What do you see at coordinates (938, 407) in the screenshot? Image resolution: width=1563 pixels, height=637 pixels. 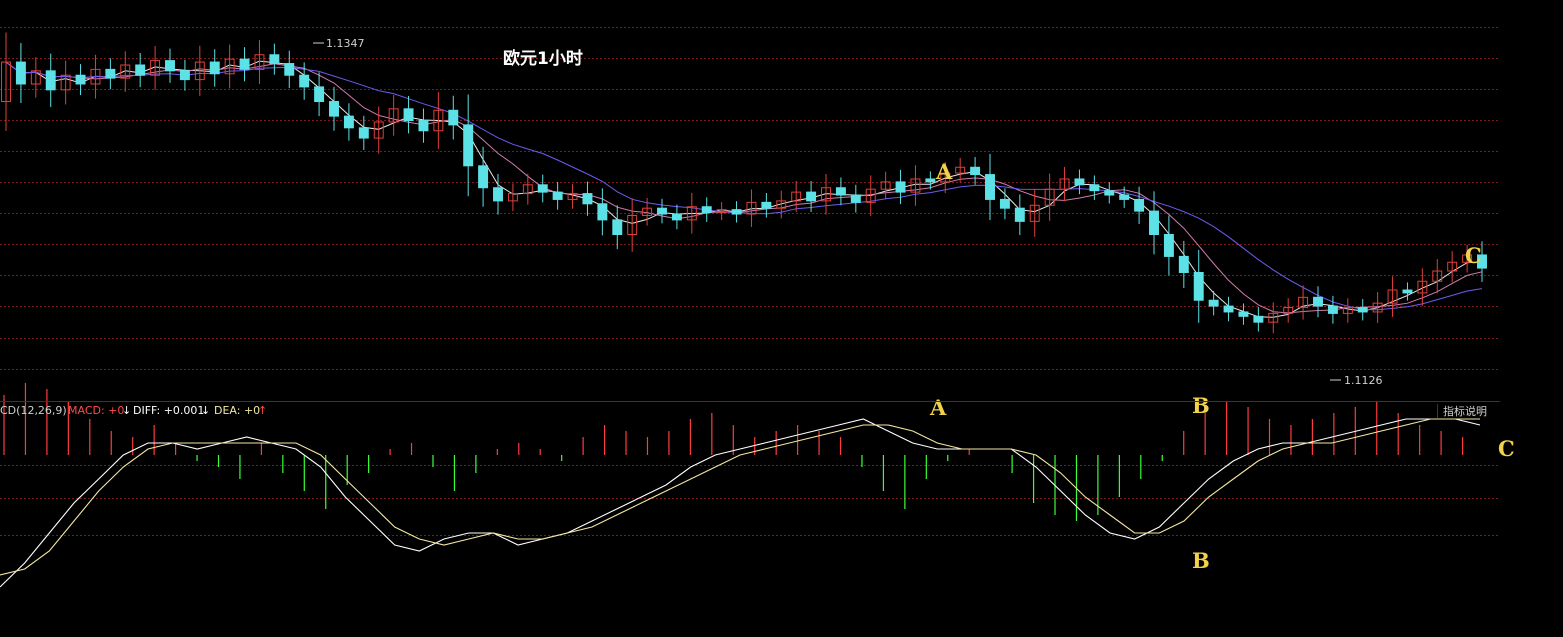 I see `wave-label-a-macd: A` at bounding box center [938, 407].